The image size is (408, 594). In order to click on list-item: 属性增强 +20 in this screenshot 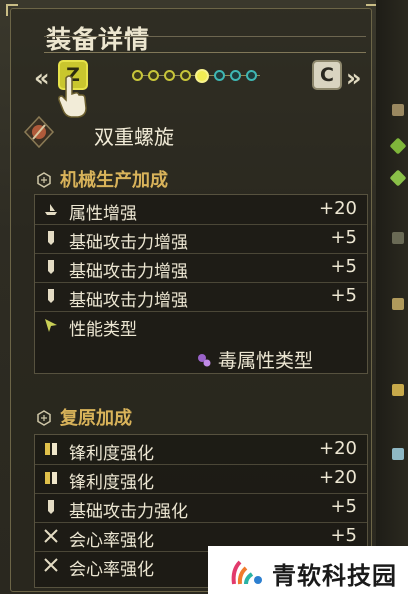, I will do `click(201, 210)`.